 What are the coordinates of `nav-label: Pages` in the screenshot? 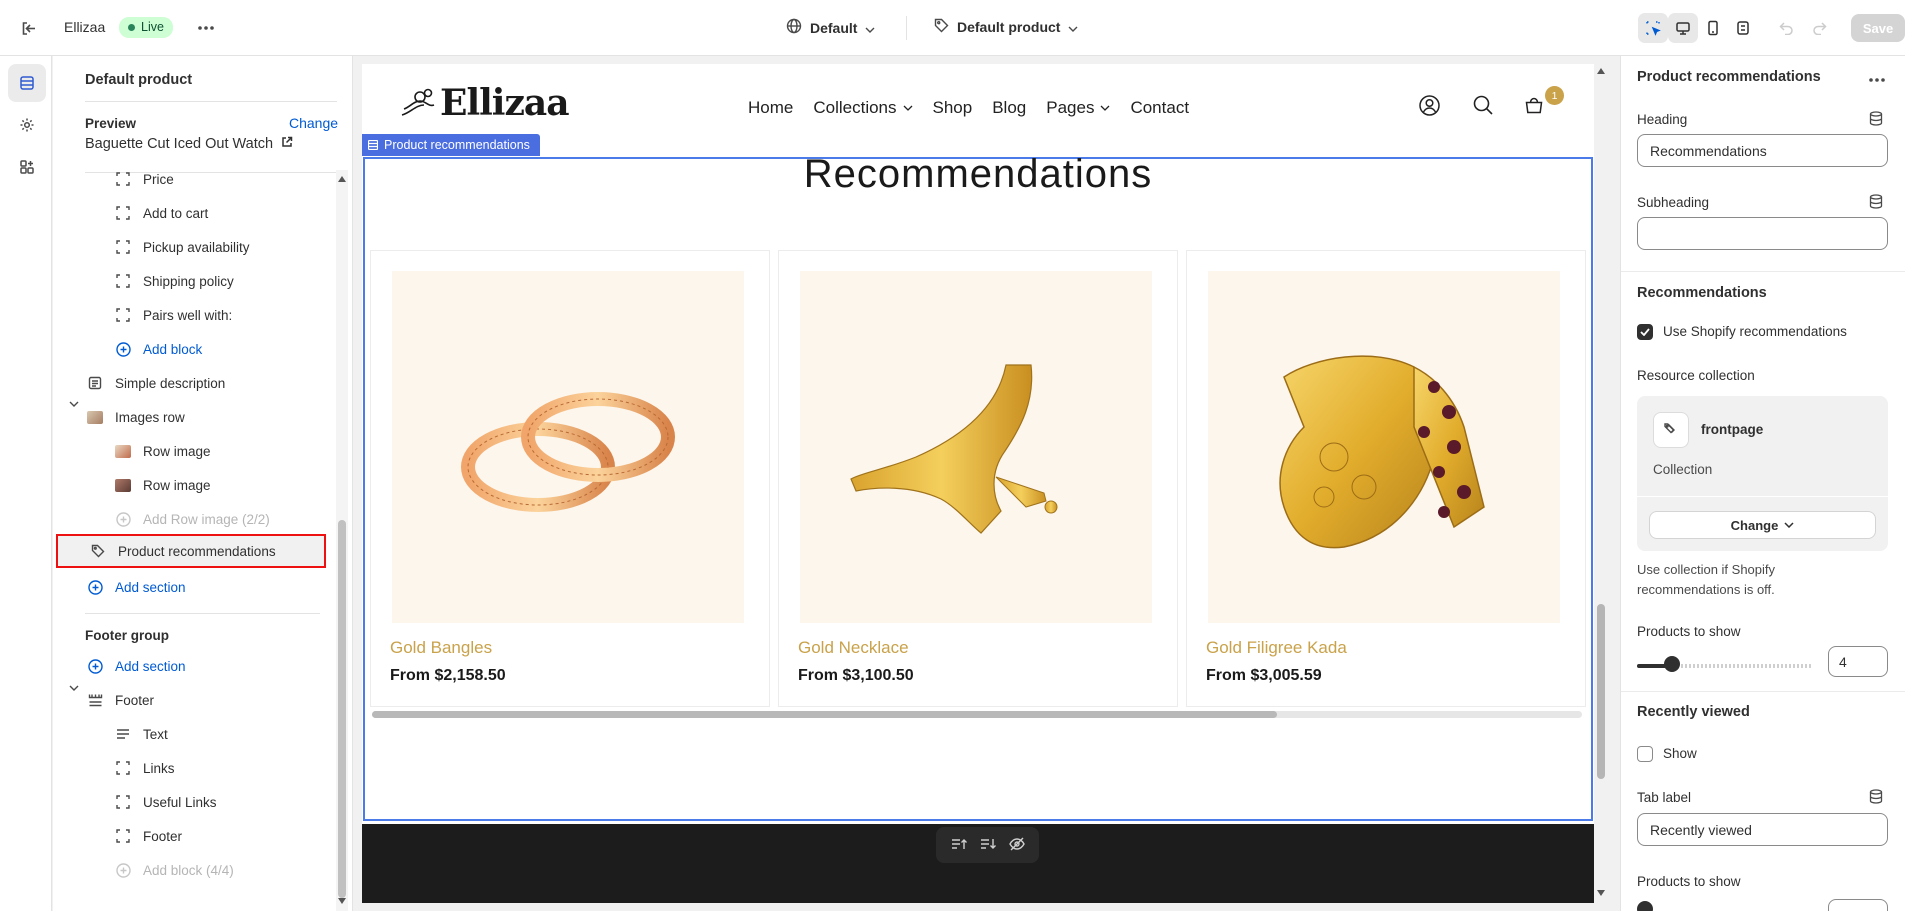 It's located at (1070, 107).